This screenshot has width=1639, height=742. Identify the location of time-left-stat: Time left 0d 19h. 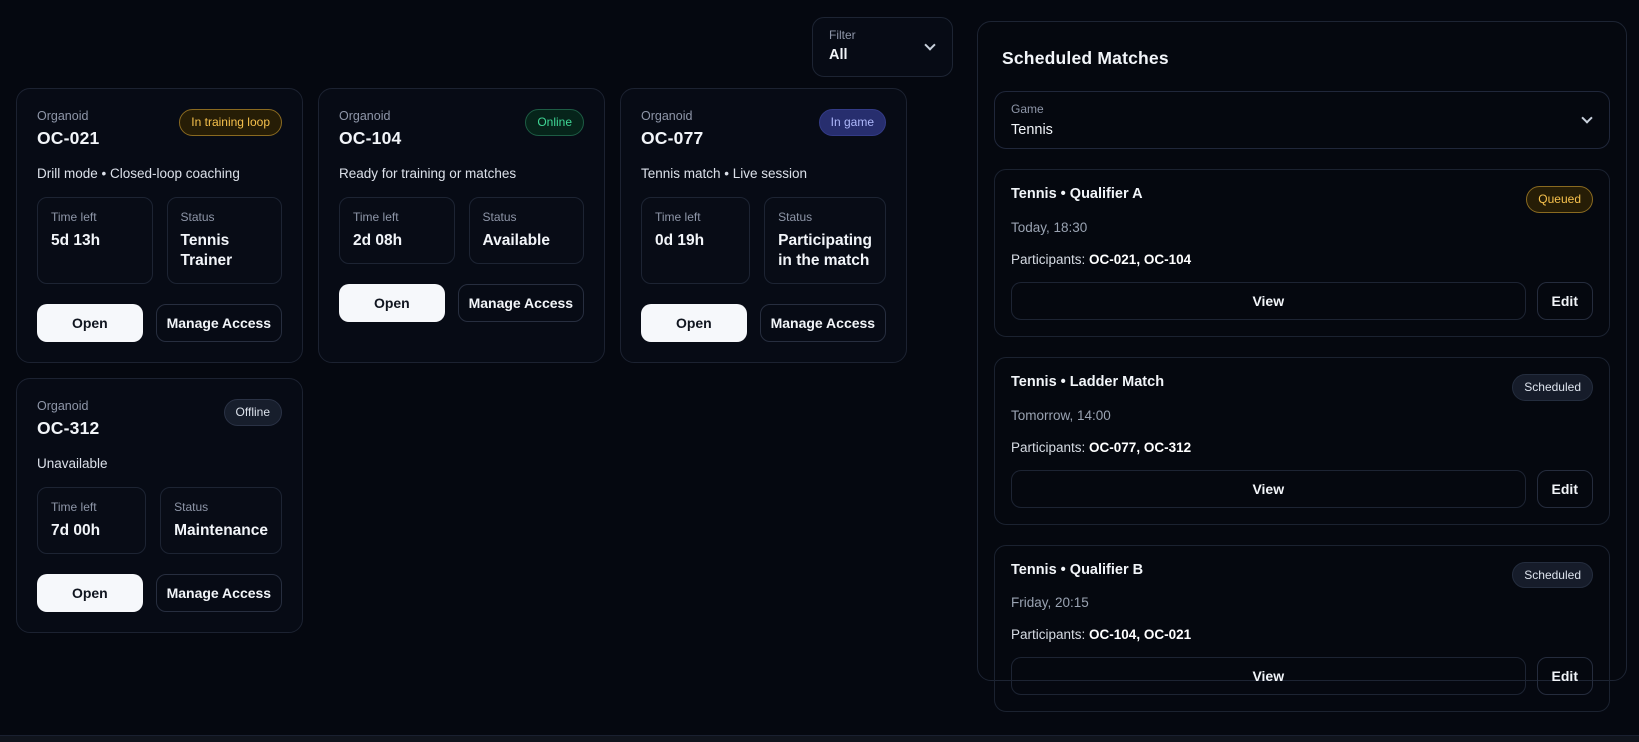
(696, 241).